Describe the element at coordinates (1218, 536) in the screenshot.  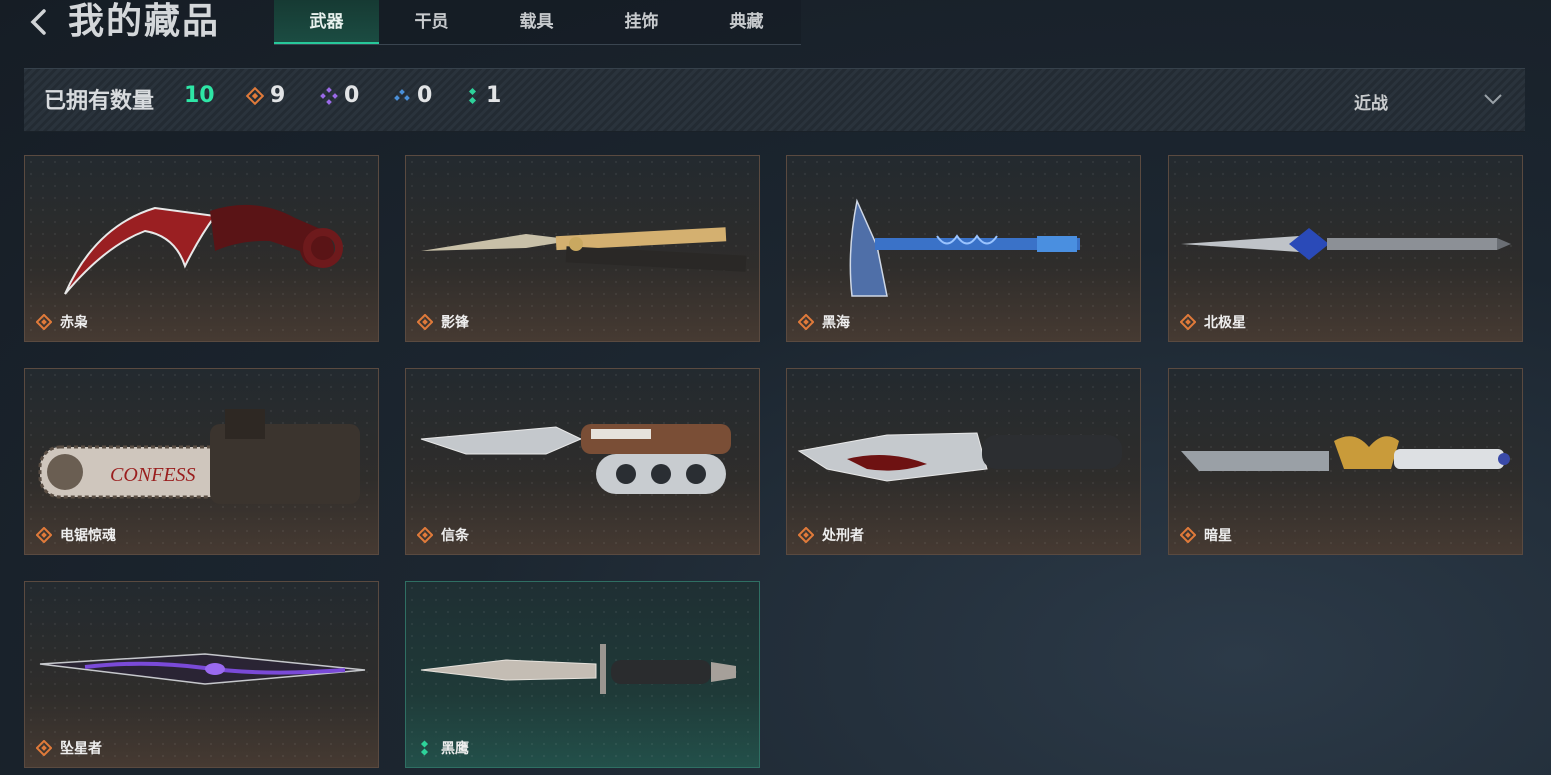
I see `weapon-name: 暗星` at that location.